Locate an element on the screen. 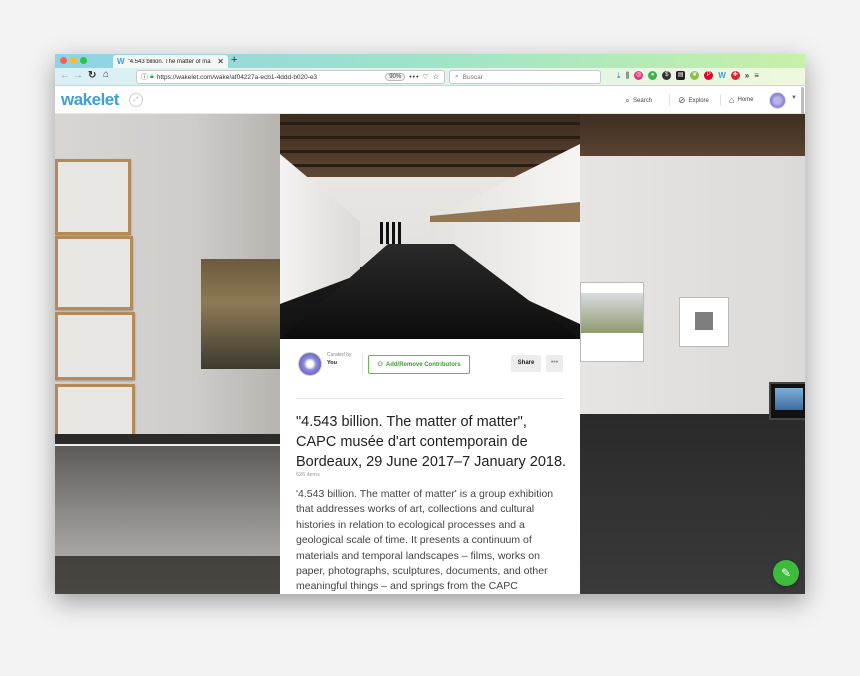 Image resolution: width=860 pixels, height=676 pixels. leaf-extension-icon: ❦ is located at coordinates (695, 75).